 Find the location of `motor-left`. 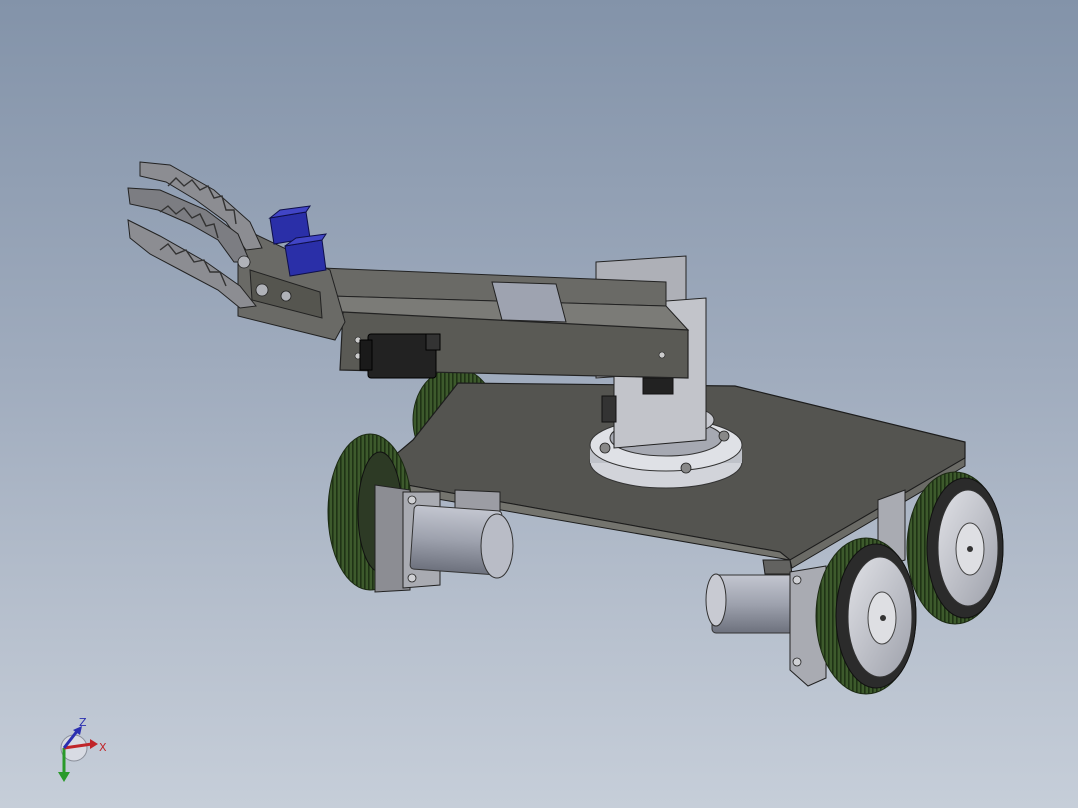

motor-left is located at coordinates (461, 541).